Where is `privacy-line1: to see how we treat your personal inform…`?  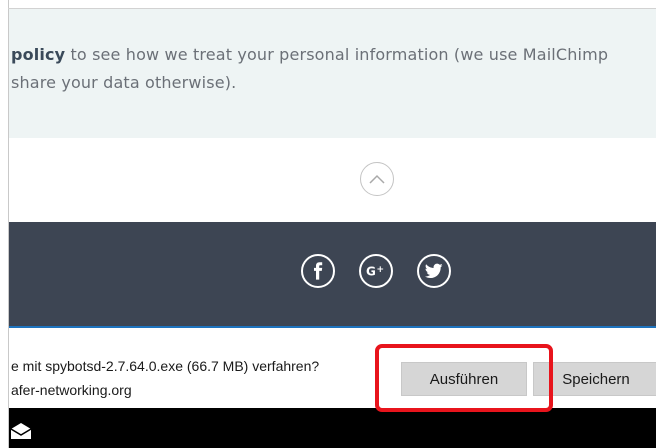
privacy-line1: to see how we treat your personal inform… is located at coordinates (337, 54).